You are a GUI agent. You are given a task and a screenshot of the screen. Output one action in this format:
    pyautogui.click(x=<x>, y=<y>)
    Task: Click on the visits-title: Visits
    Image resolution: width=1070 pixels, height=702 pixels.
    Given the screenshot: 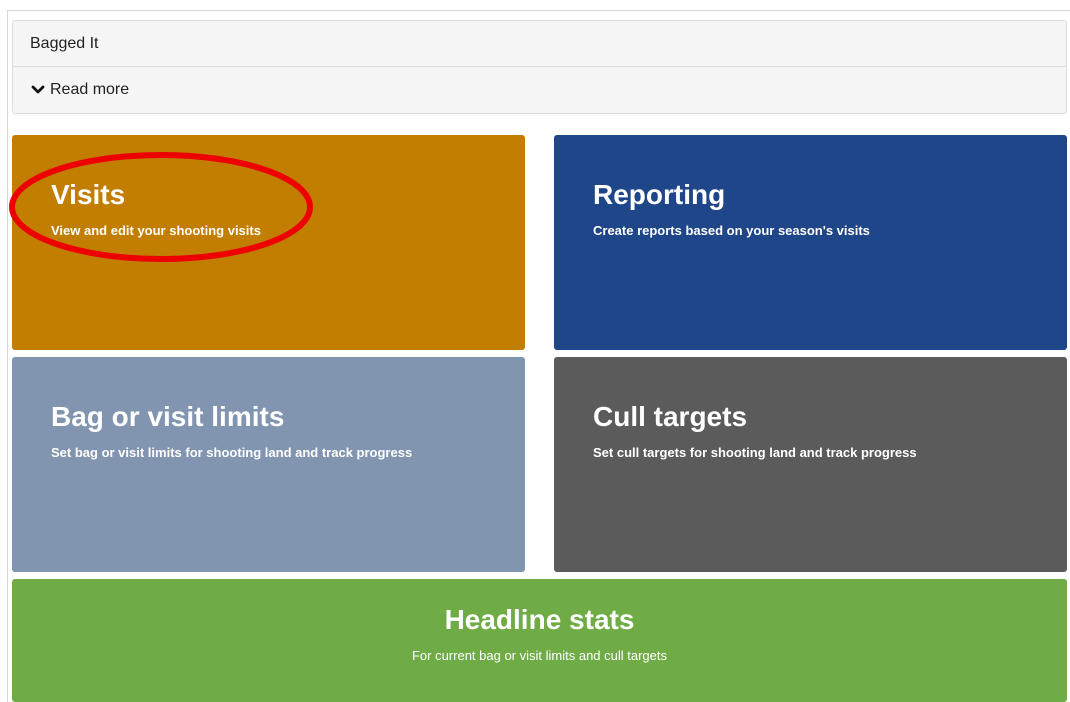 What is the action you would take?
    pyautogui.click(x=88, y=194)
    